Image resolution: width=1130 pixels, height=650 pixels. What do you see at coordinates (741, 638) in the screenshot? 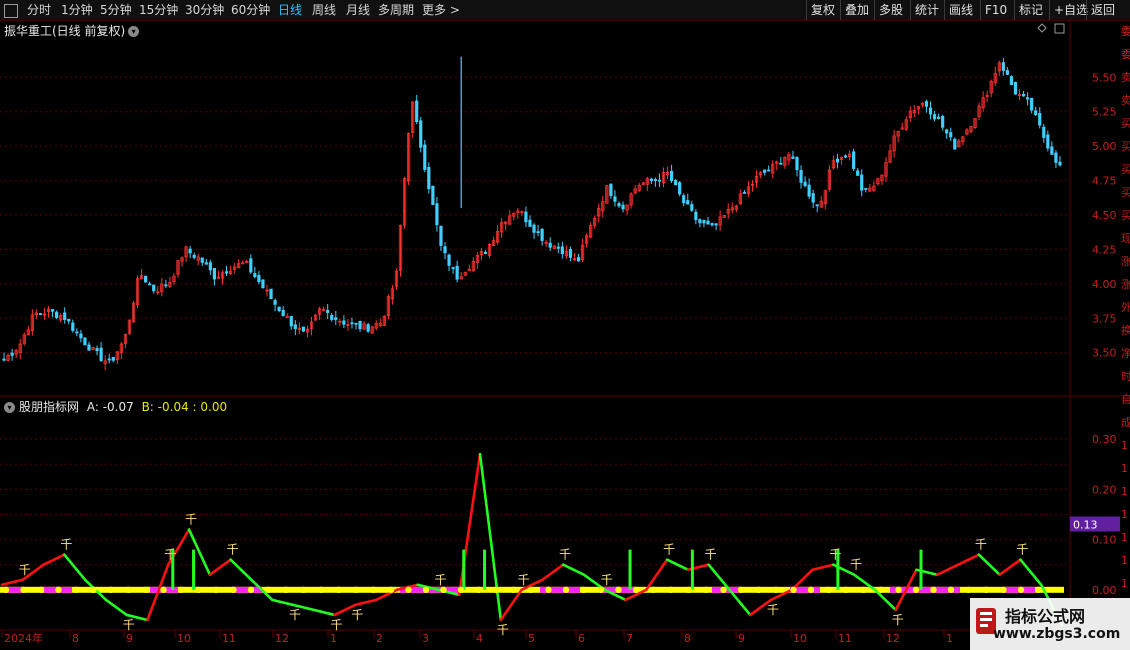
I see `x-tick-label: 9` at bounding box center [741, 638].